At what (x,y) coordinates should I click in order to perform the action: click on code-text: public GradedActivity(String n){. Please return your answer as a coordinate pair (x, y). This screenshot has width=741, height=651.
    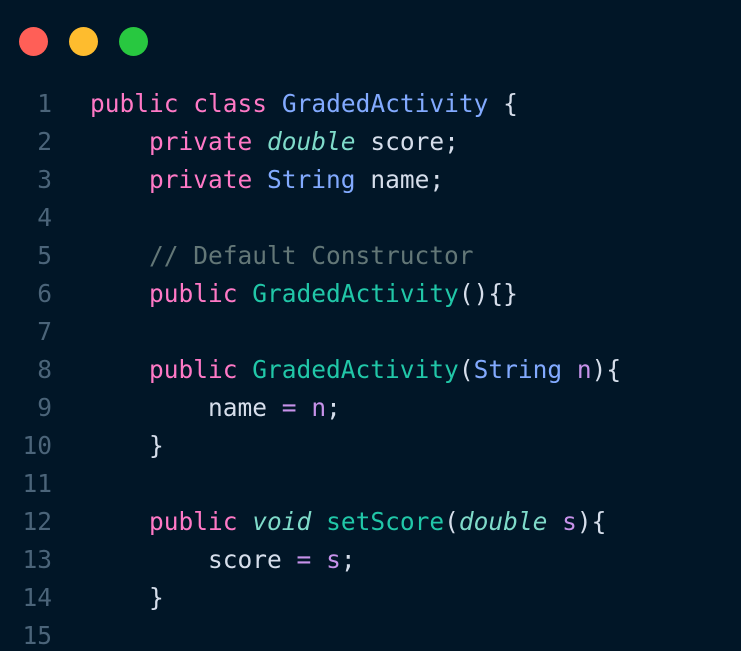
    Looking at the image, I should click on (355, 370).